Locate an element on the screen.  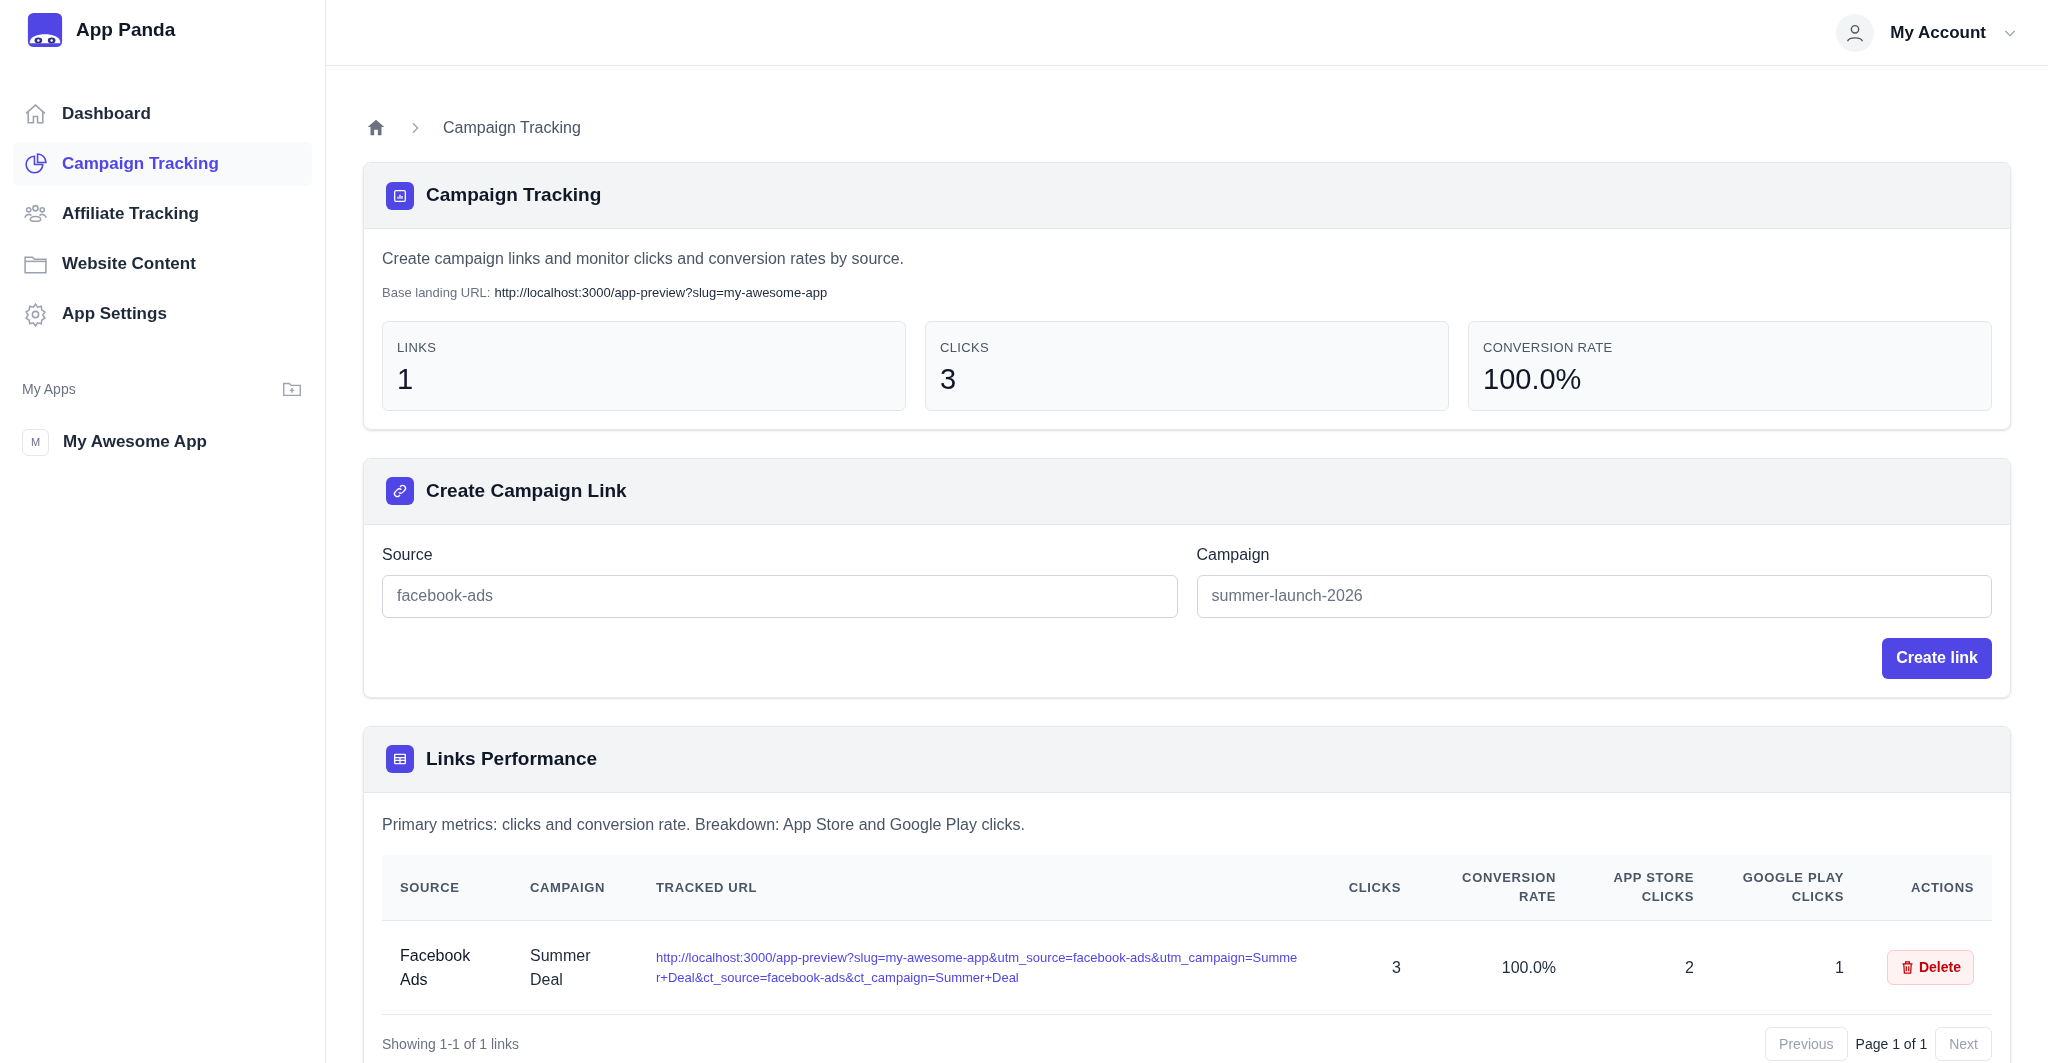
stat-value: 3 is located at coordinates (949, 379).